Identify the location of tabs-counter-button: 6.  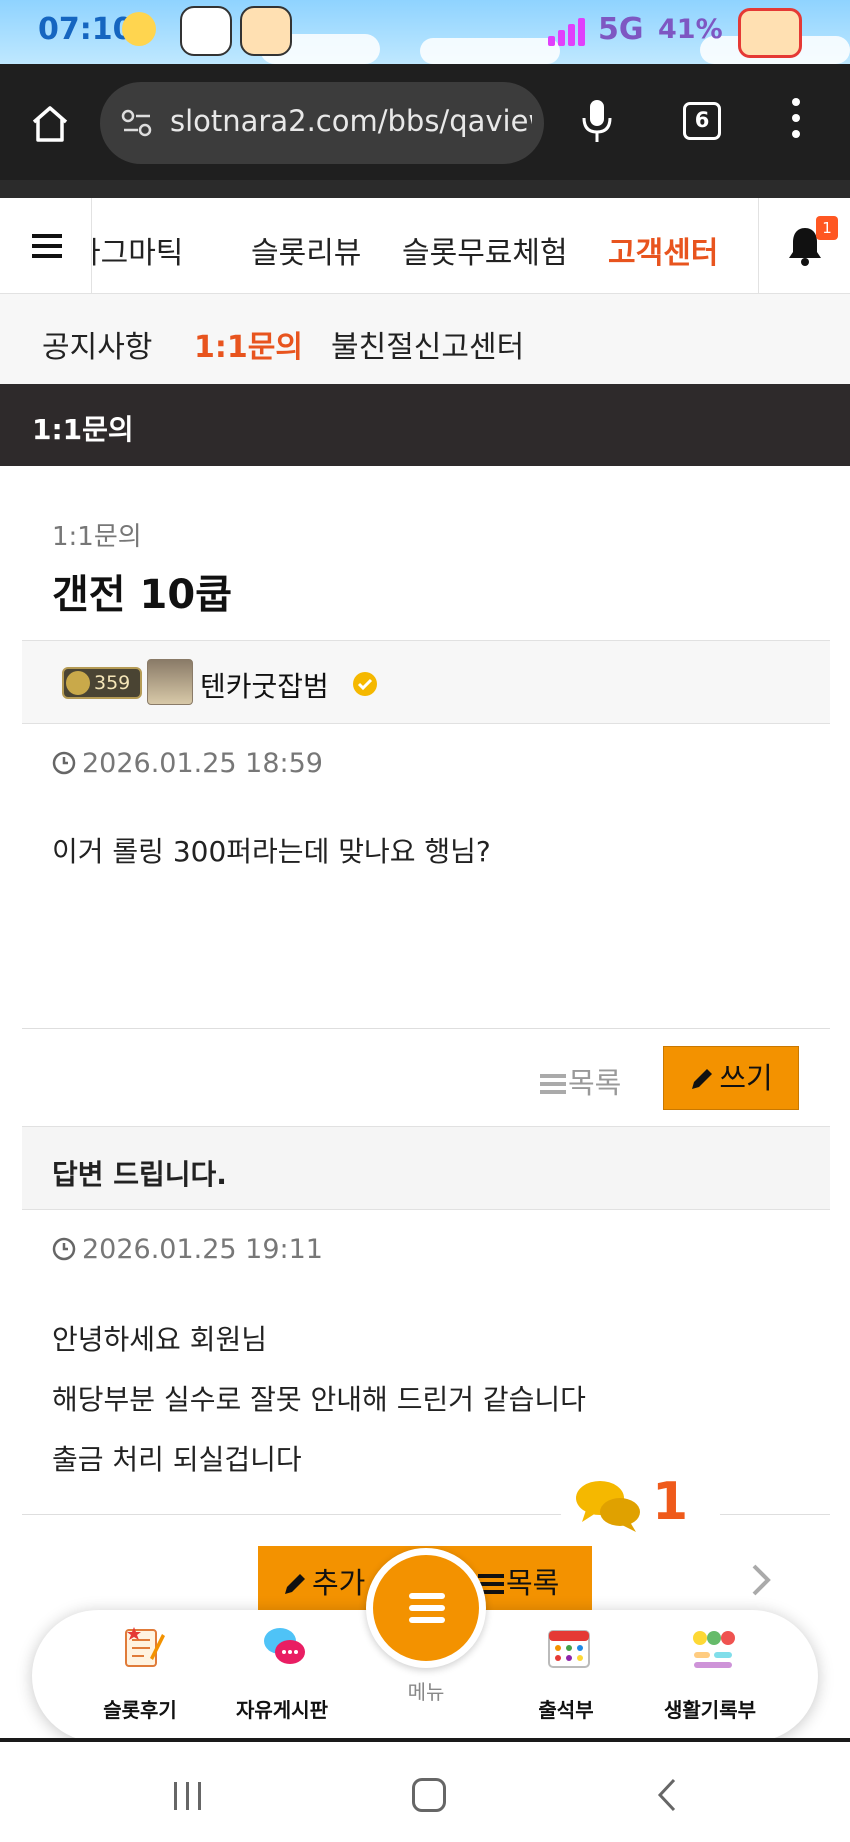
(702, 121).